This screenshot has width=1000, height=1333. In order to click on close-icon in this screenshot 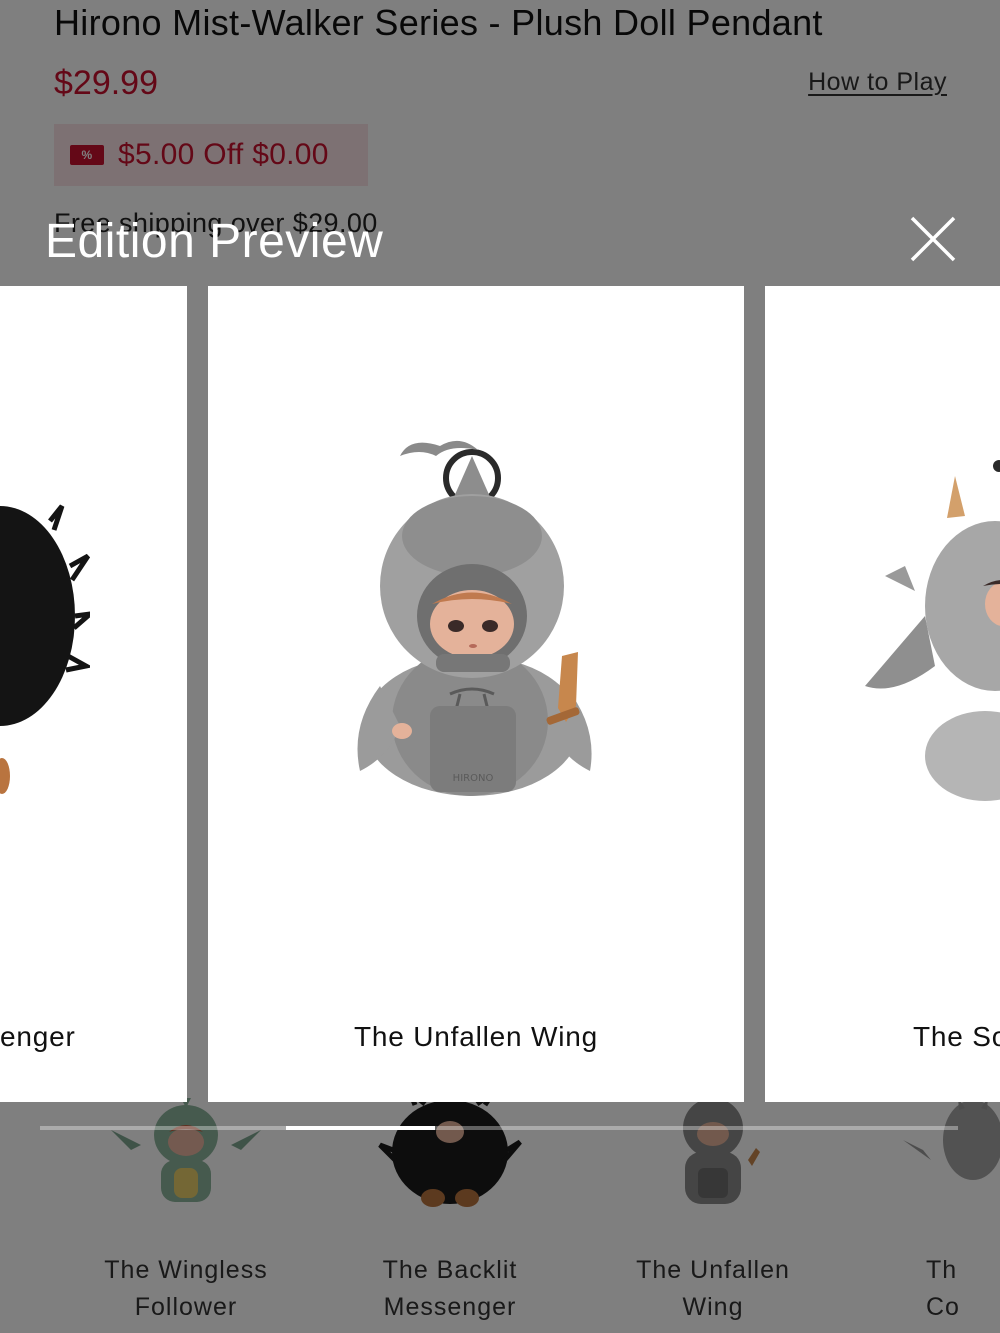, I will do `click(933, 239)`.